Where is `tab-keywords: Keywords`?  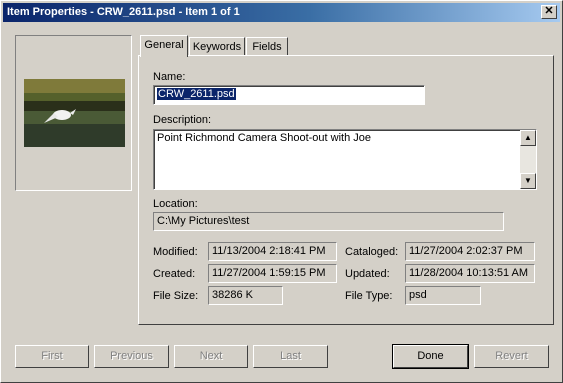
tab-keywords: Keywords is located at coordinates (217, 47).